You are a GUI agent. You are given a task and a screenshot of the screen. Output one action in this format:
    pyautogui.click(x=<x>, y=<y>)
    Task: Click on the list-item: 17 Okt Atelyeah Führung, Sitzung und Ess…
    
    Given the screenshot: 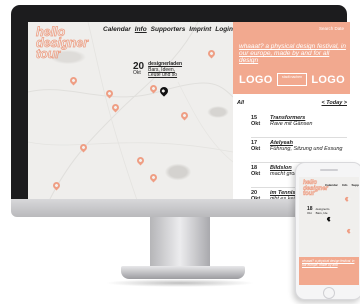 What is the action you would take?
    pyautogui.click(x=299, y=151)
    